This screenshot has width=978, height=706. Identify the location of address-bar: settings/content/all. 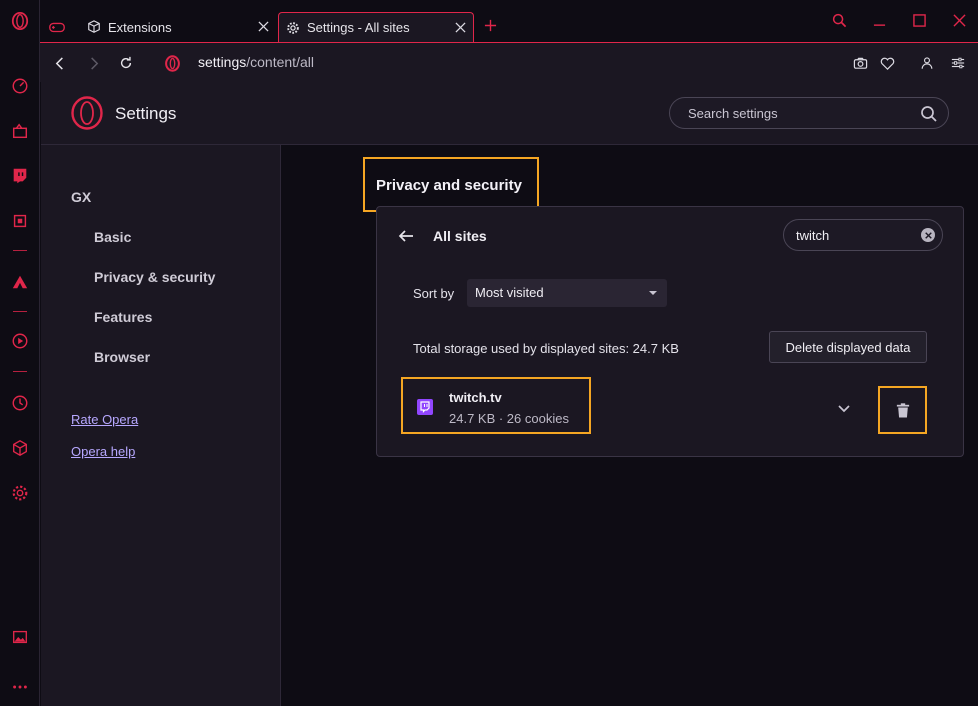
(509, 62).